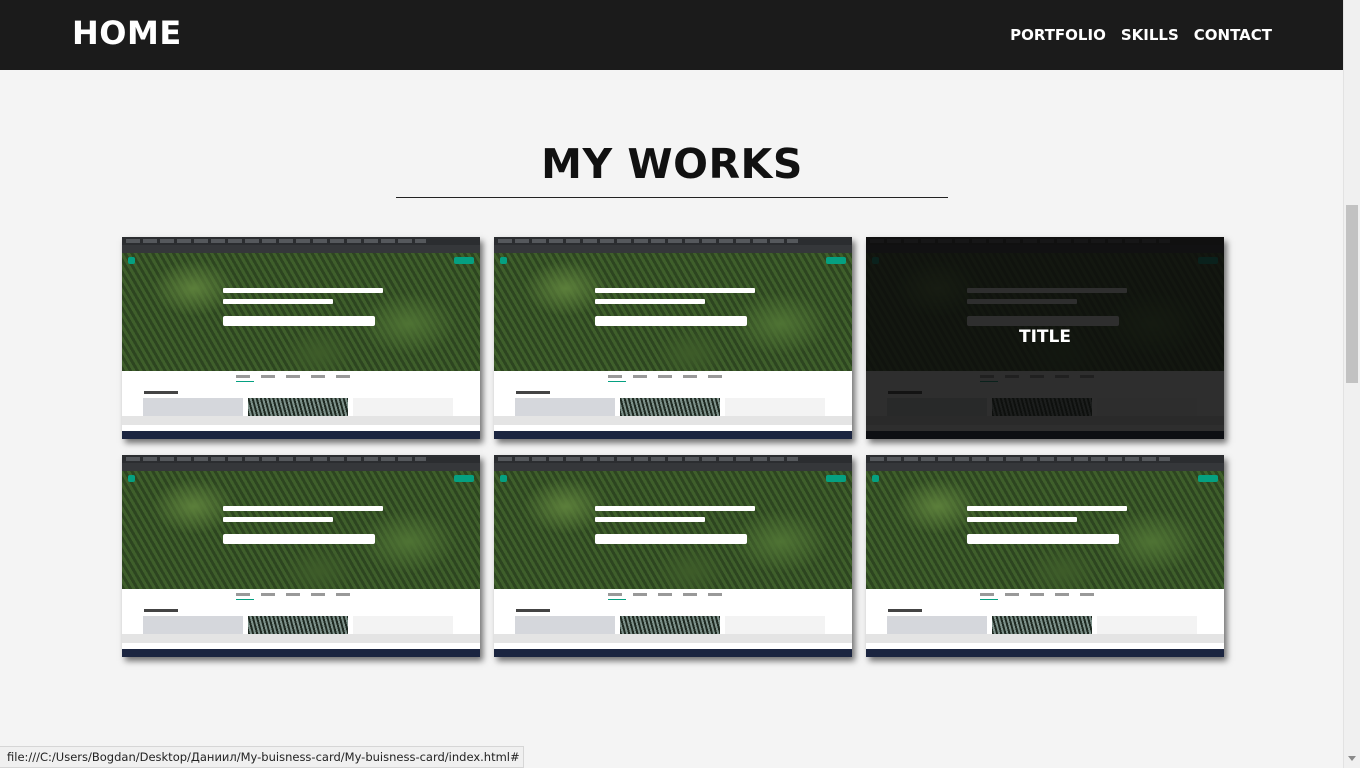  Describe the element at coordinates (1352, 294) in the screenshot. I see `scrollbar-thumb` at that location.